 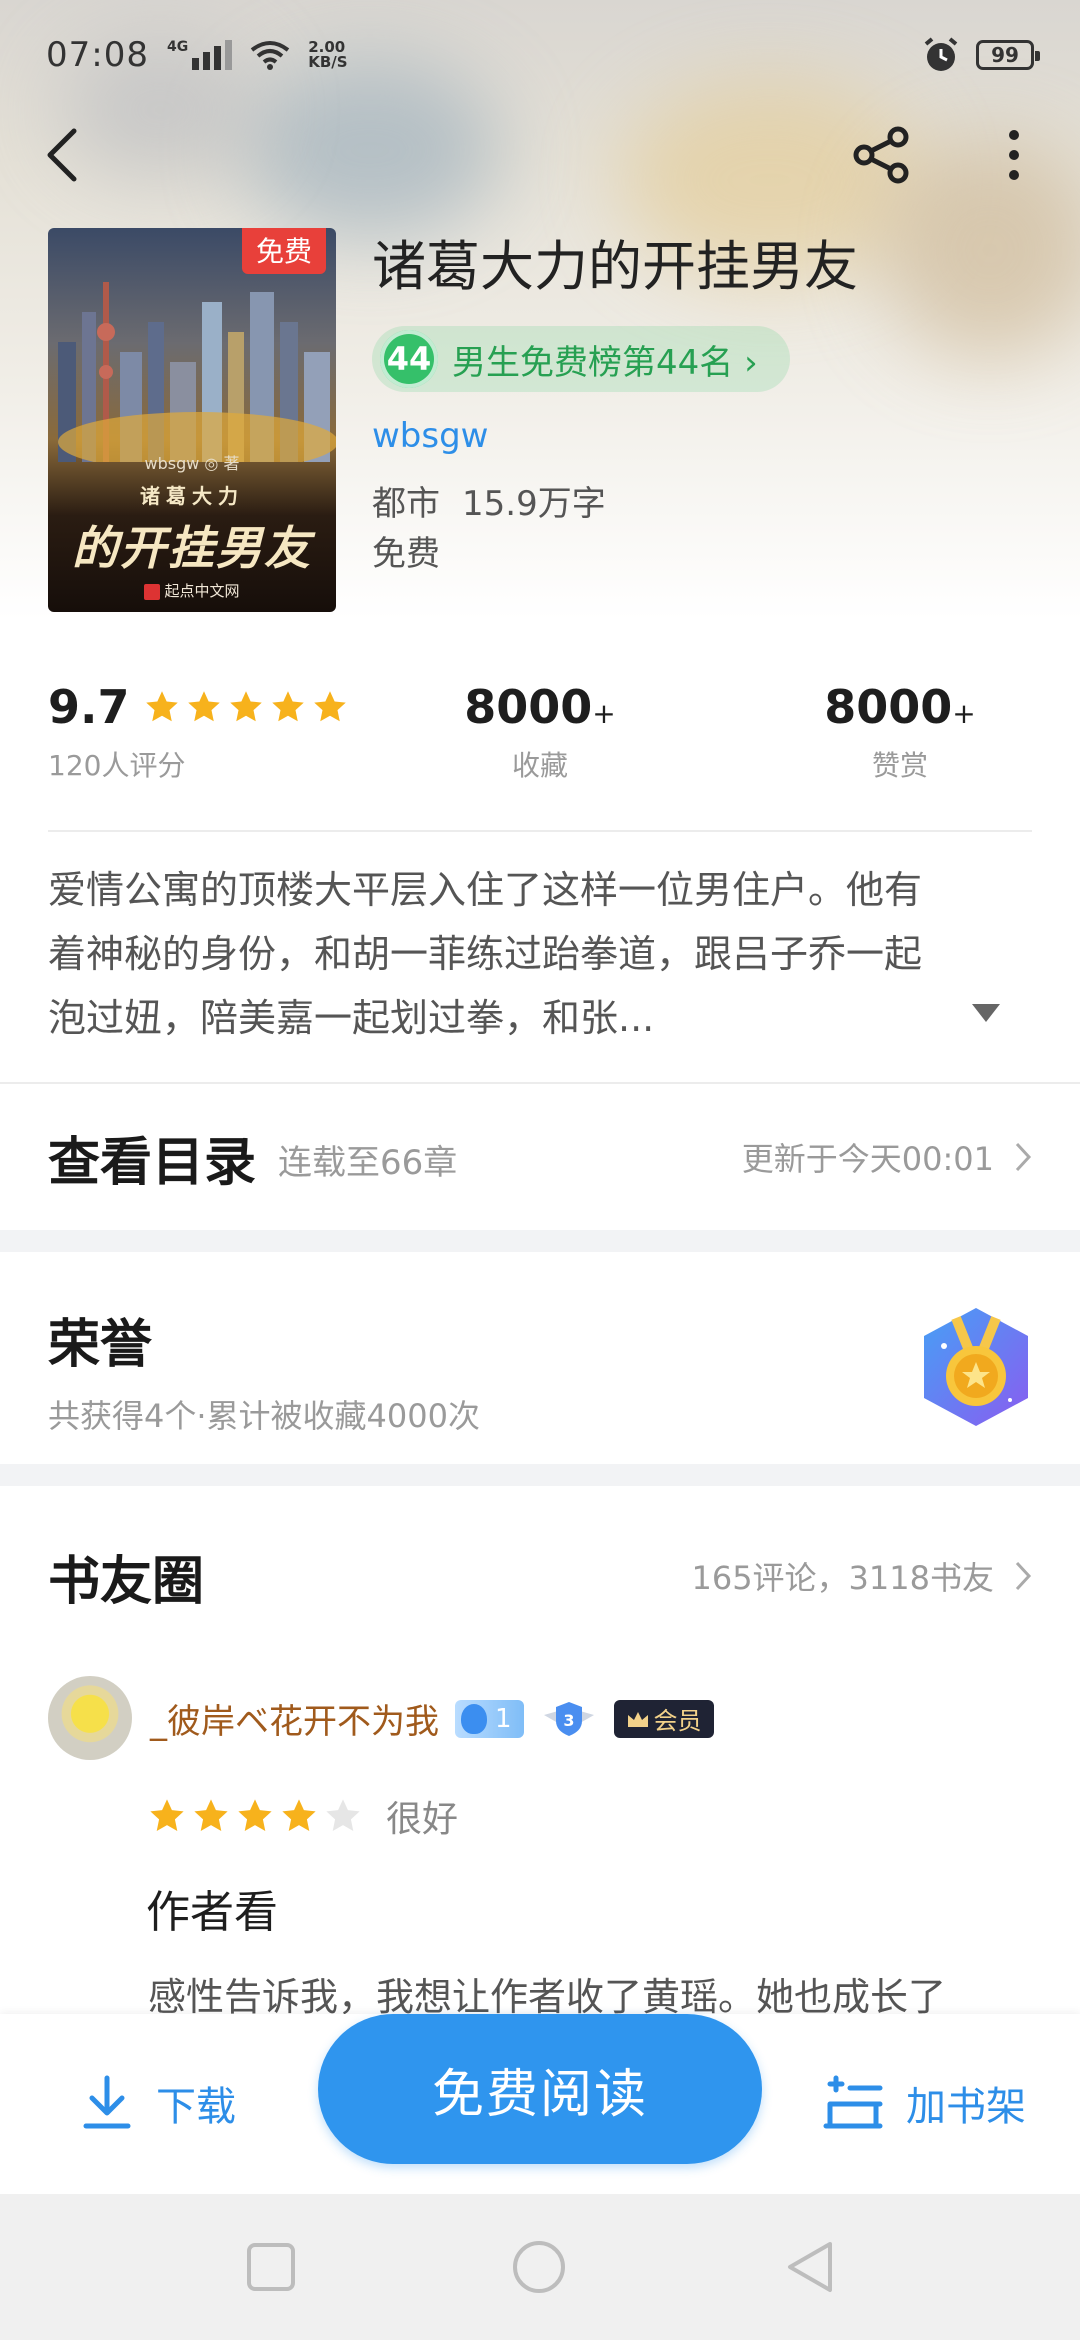 I want to click on table-of-contents-row: 查看目录 连载至66章 更新于今天00:01, so click(x=540, y=1157).